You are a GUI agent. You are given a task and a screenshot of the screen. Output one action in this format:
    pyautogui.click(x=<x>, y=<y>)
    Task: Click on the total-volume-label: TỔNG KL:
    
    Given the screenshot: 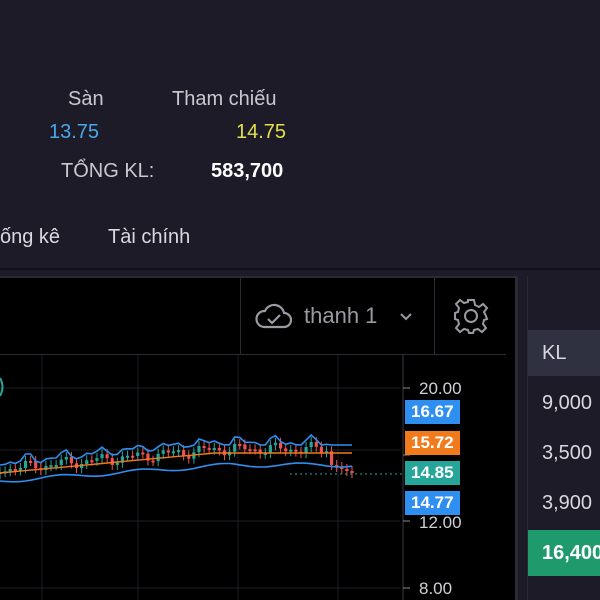 What is the action you would take?
    pyautogui.click(x=108, y=171)
    